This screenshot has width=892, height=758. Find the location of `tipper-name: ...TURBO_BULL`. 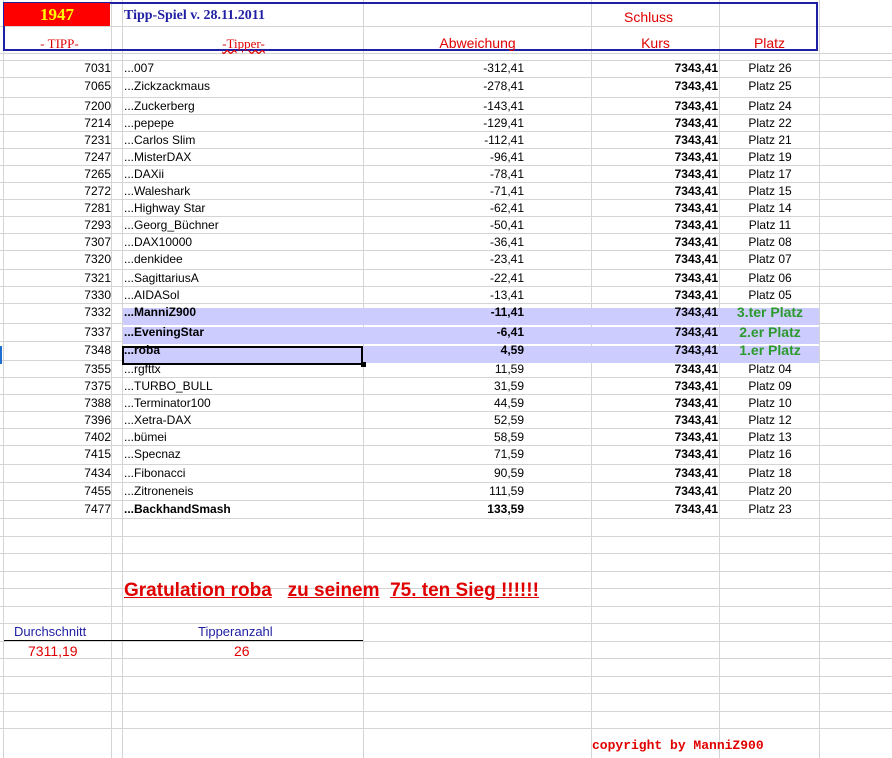

tipper-name: ...TURBO_BULL is located at coordinates (168, 386).